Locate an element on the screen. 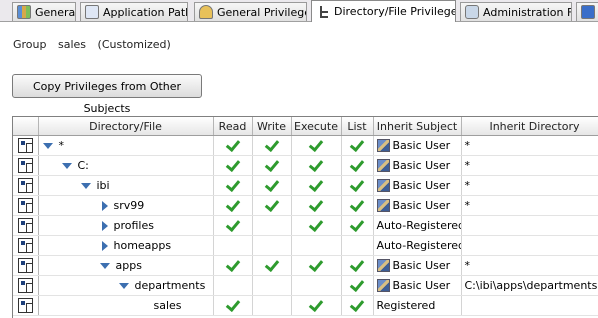  column-header-inherit-subject: Inherit Subject is located at coordinates (417, 126).